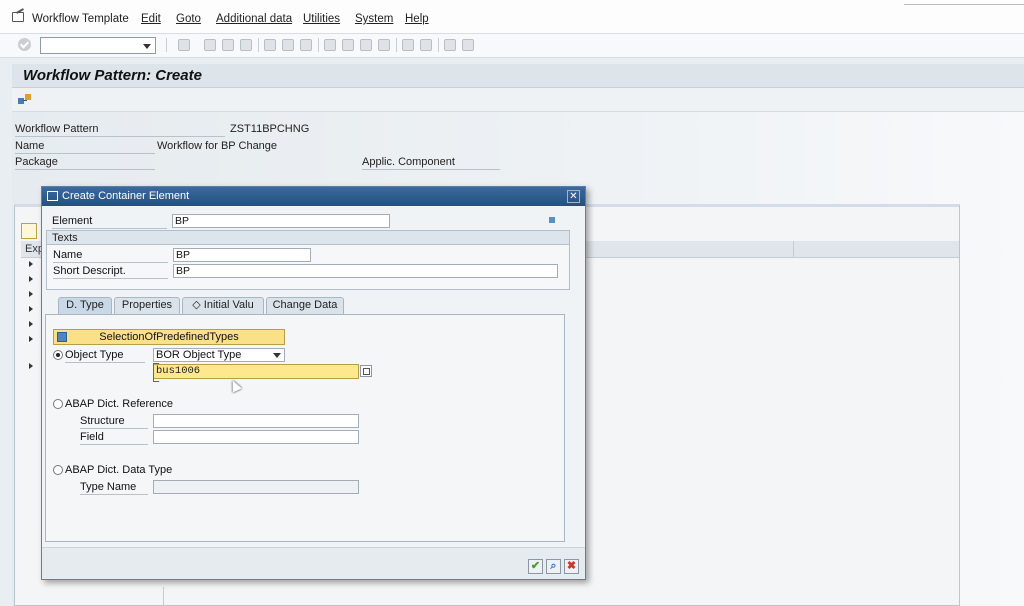 The height and width of the screenshot is (606, 1024). I want to click on search-button: ⌕, so click(553, 566).